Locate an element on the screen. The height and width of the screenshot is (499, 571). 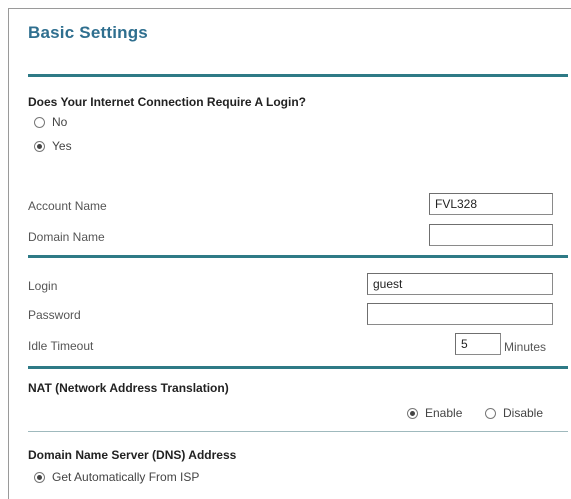
idle-timeout-units: Minutes is located at coordinates (525, 347).